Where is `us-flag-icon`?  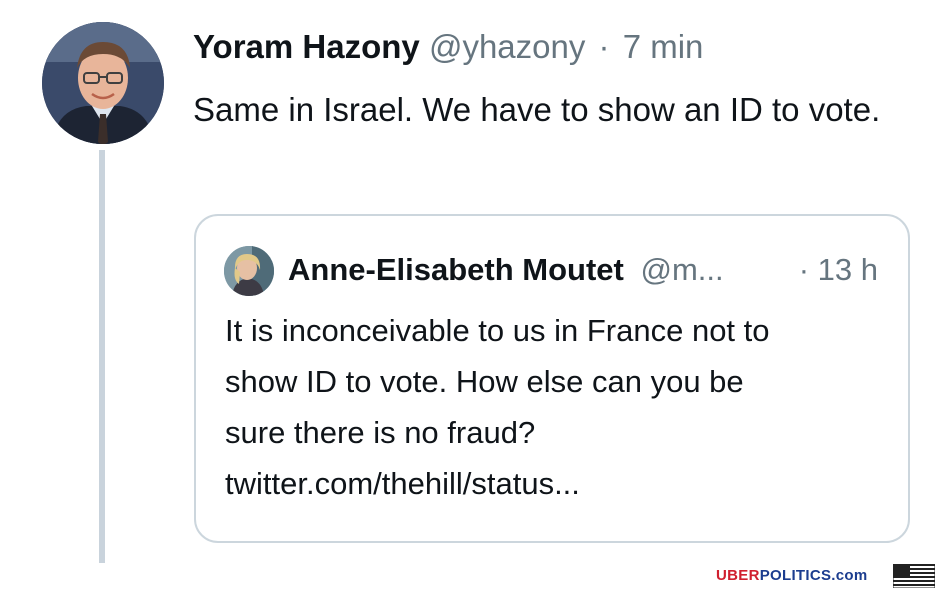 us-flag-icon is located at coordinates (914, 576).